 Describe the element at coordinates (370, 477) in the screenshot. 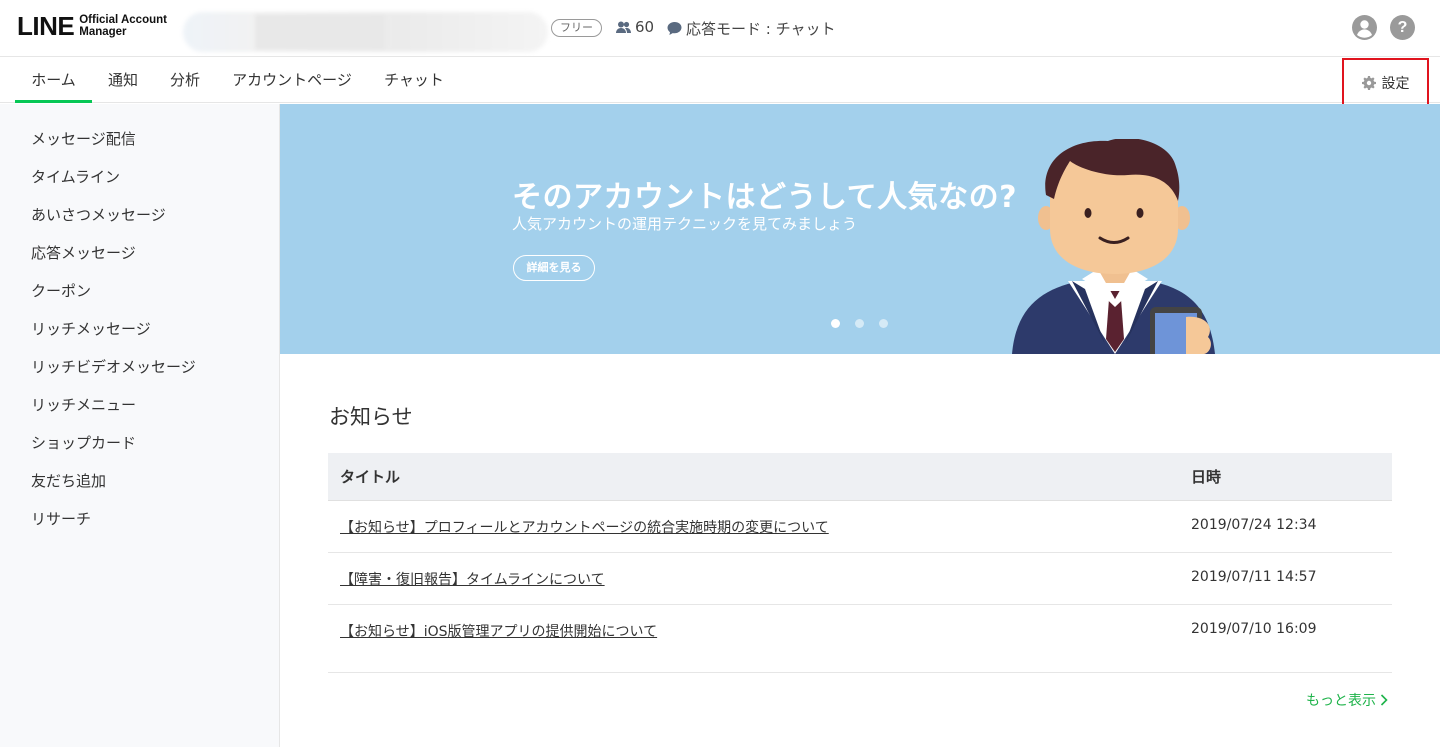

I see `column-header-title: タイトル` at that location.